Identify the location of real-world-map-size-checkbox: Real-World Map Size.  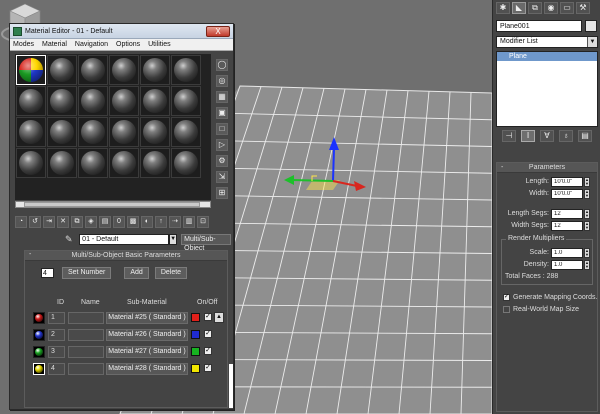
(550, 310).